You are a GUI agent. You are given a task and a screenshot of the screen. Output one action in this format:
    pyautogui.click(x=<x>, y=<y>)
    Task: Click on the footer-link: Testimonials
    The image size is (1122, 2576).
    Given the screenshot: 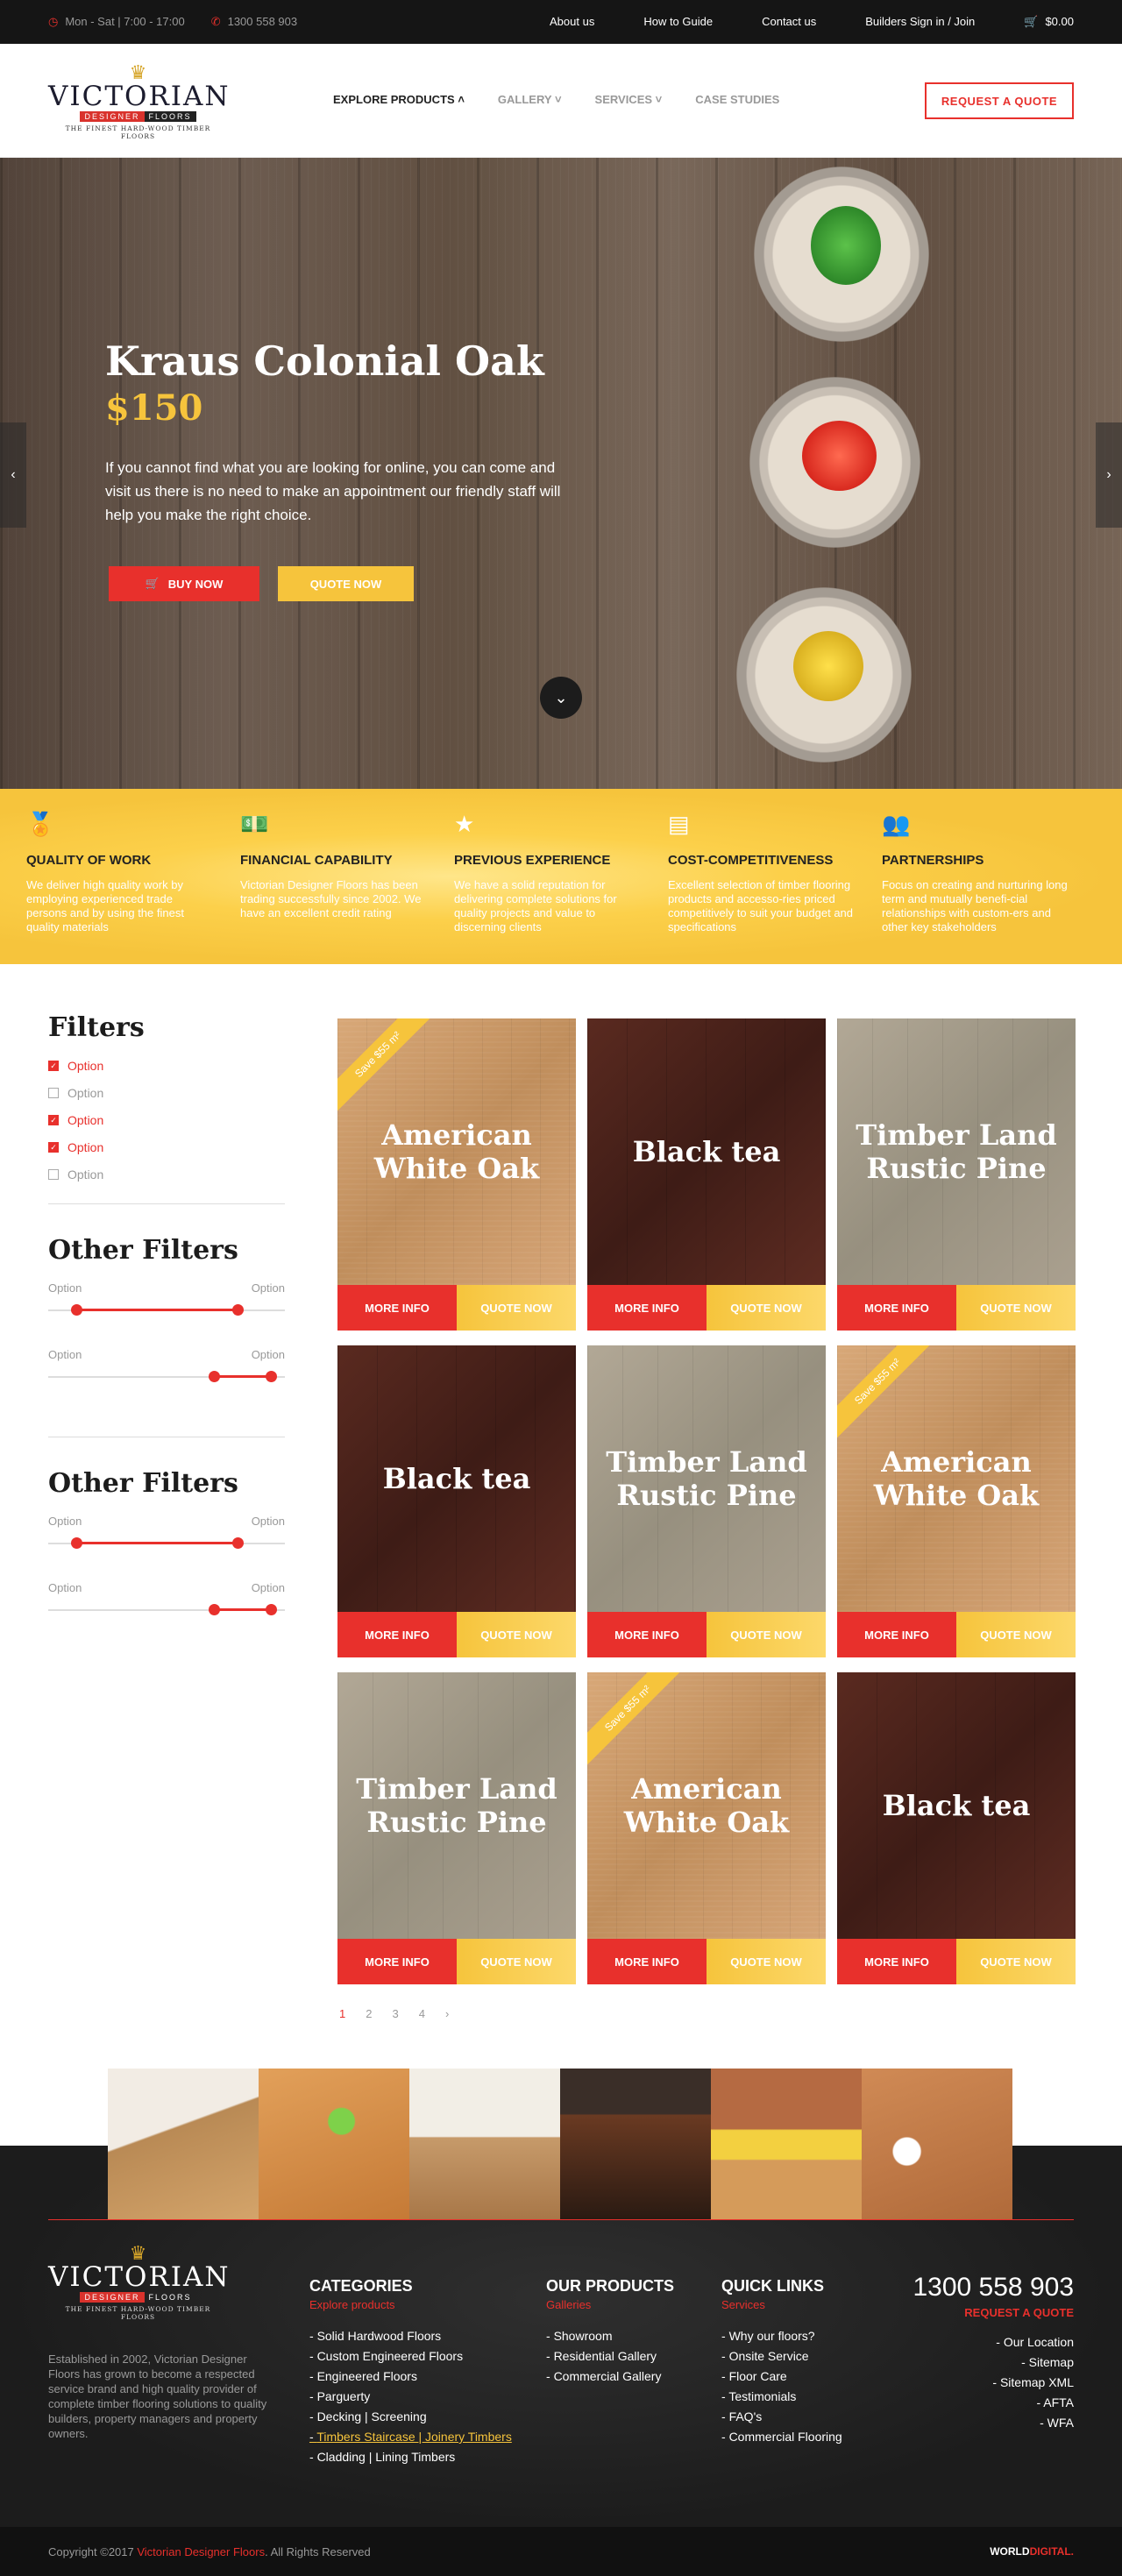 What is the action you would take?
    pyautogui.click(x=782, y=2396)
    